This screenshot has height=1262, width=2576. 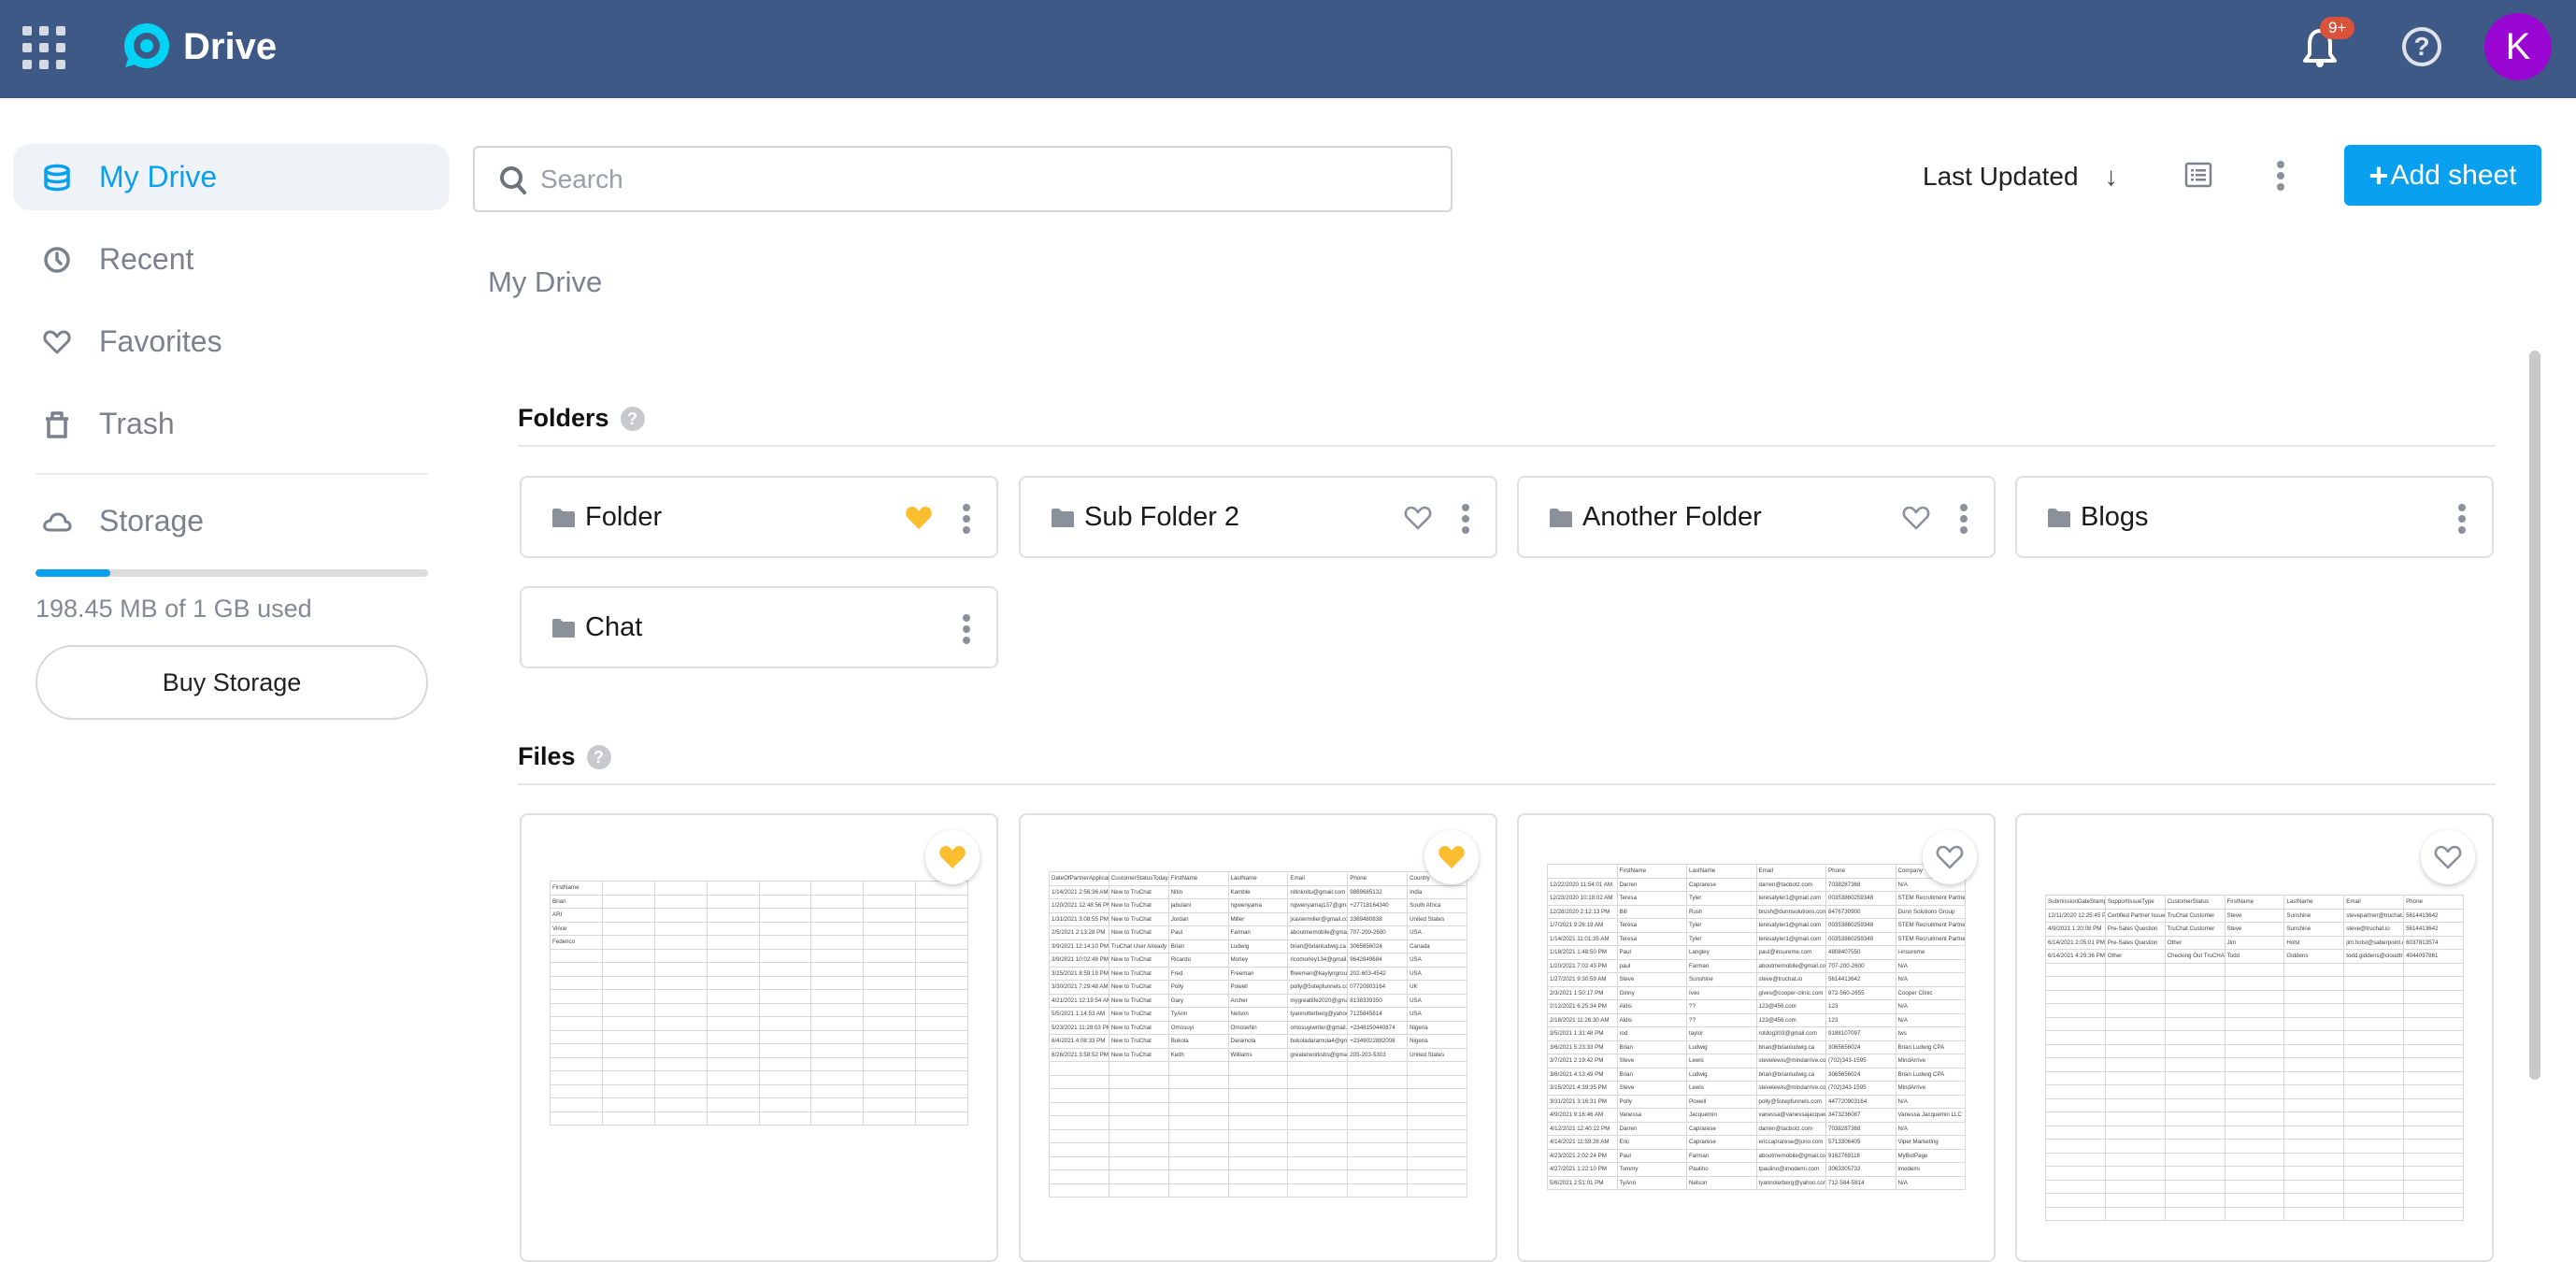 What do you see at coordinates (759, 1003) in the screenshot?
I see `sheet-preview-table: FirstName Brian ARI Vince Federico` at bounding box center [759, 1003].